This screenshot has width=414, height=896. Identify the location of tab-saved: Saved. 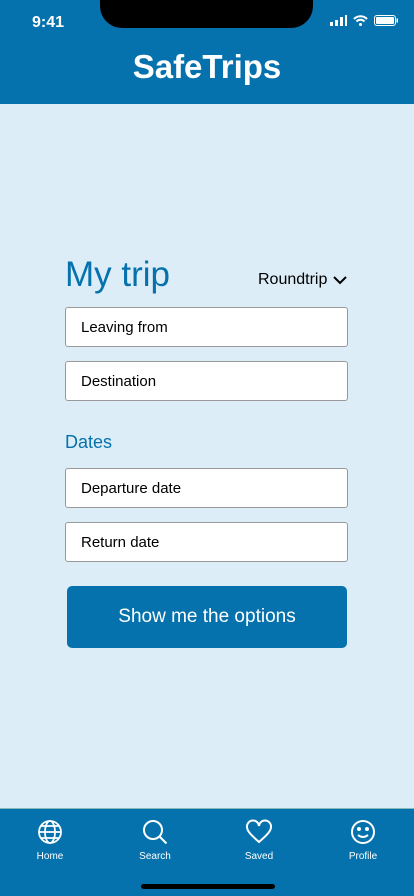
(259, 840).